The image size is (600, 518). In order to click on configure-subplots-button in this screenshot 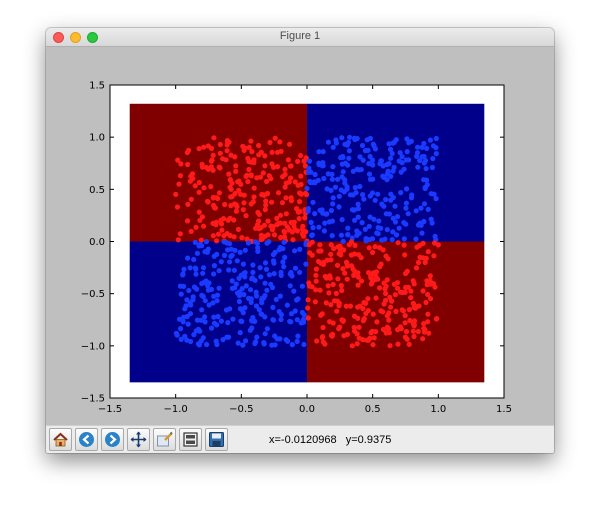, I will do `click(190, 439)`.